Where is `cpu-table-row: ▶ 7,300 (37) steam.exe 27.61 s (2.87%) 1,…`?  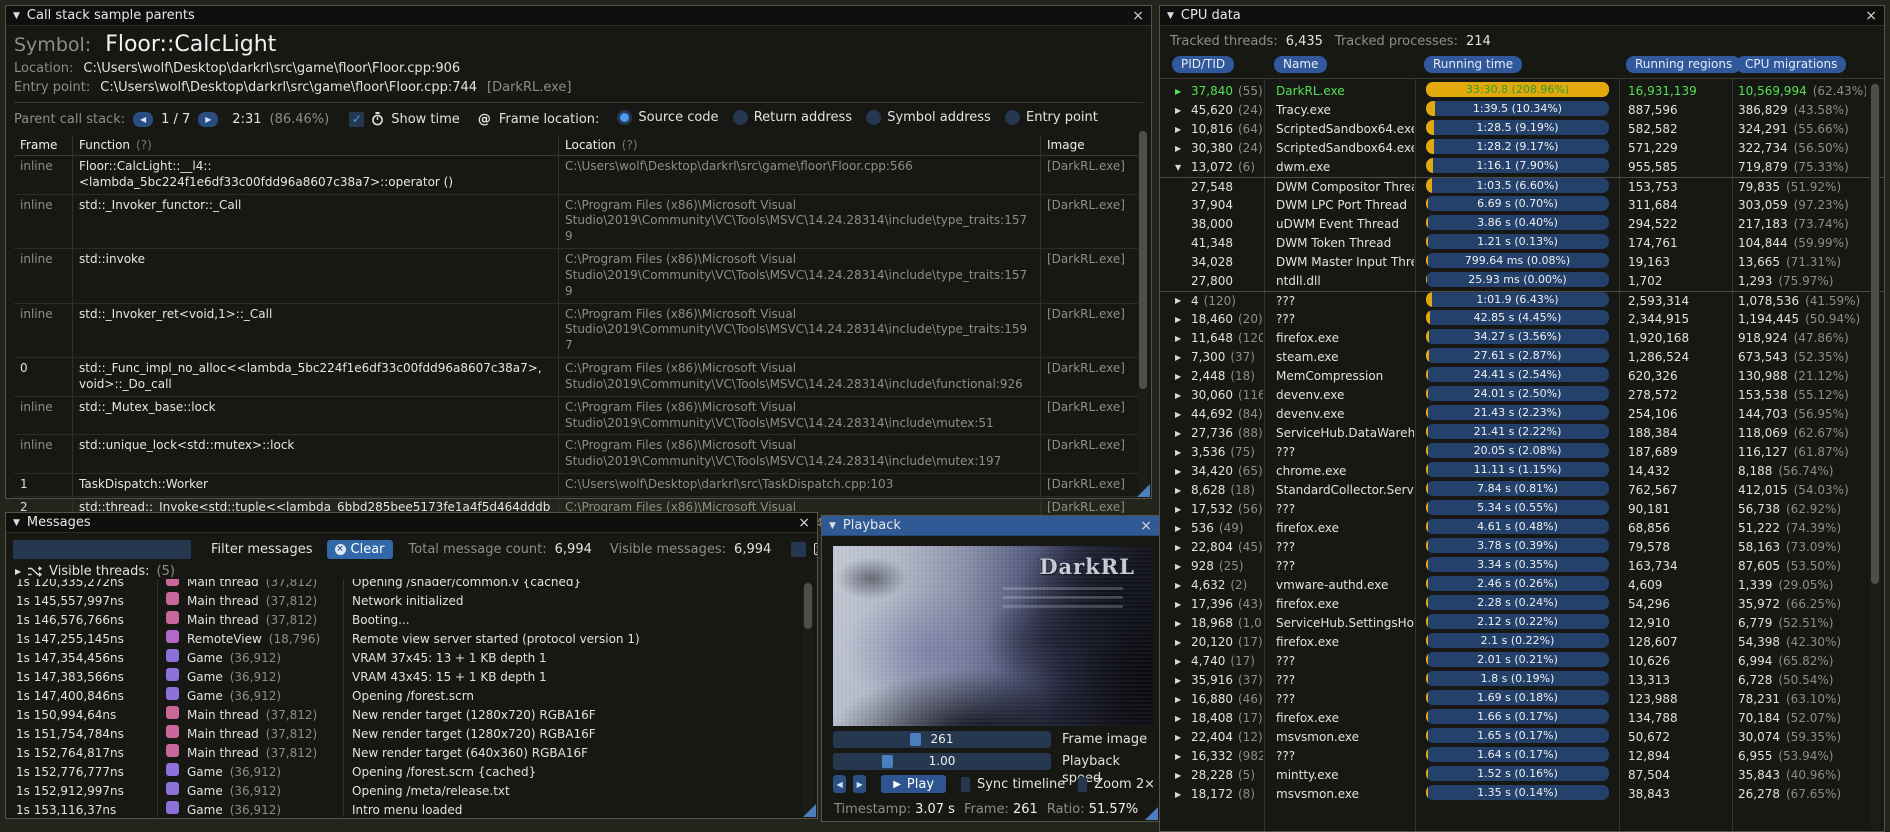
cpu-table-row: ▶ 7,300 (37) steam.exe 27.61 s (2.87%) 1,… is located at coordinates (1522, 357).